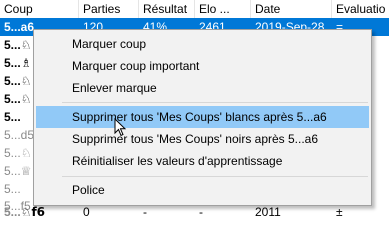 This screenshot has height=240, width=389. I want to click on mouse-cursor-icon, so click(120, 127).